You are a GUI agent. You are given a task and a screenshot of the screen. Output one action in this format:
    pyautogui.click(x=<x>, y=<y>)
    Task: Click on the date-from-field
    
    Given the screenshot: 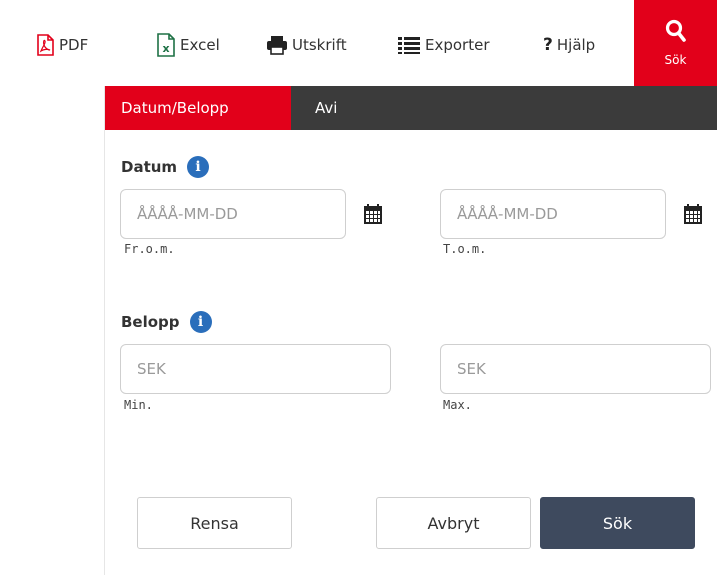 What is the action you would take?
    pyautogui.click(x=233, y=214)
    